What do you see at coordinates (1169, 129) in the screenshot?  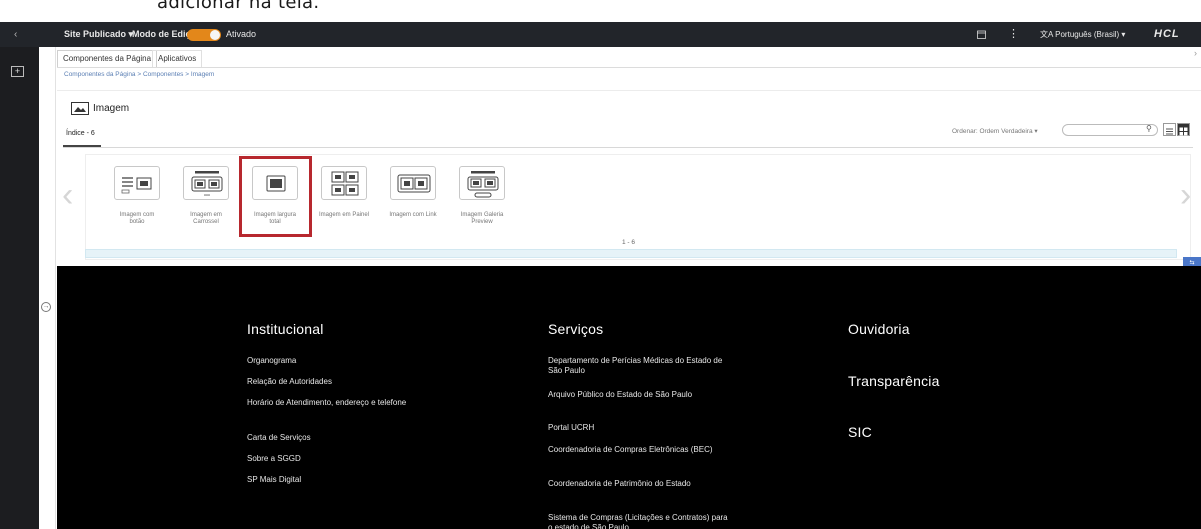 I see `list-view-icon` at bounding box center [1169, 129].